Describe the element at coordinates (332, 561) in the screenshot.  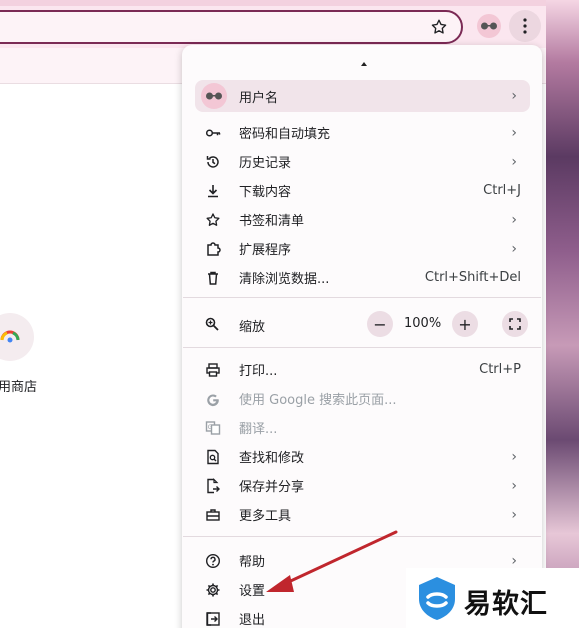
I see `annotation-arrow` at that location.